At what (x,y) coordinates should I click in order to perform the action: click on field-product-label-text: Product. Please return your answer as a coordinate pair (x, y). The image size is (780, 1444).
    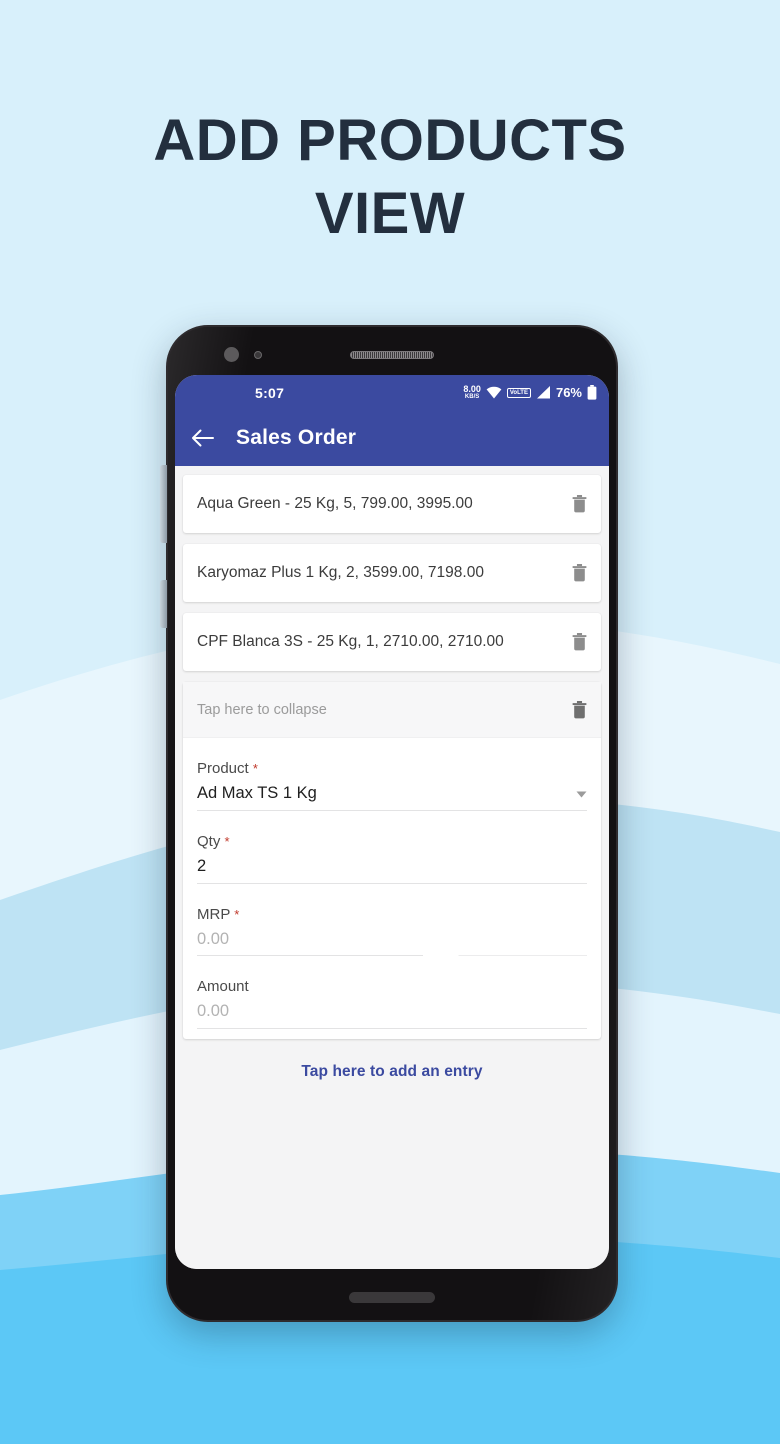
    Looking at the image, I should click on (223, 768).